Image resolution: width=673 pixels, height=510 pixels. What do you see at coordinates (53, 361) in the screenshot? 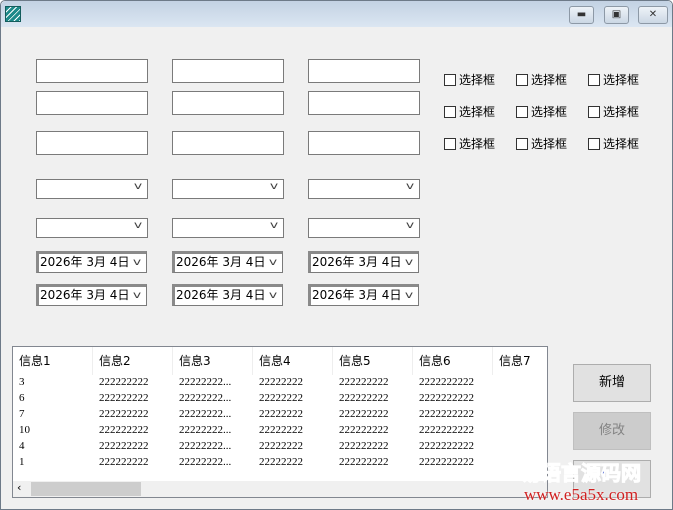
I see `column-header: 信息1` at bounding box center [53, 361].